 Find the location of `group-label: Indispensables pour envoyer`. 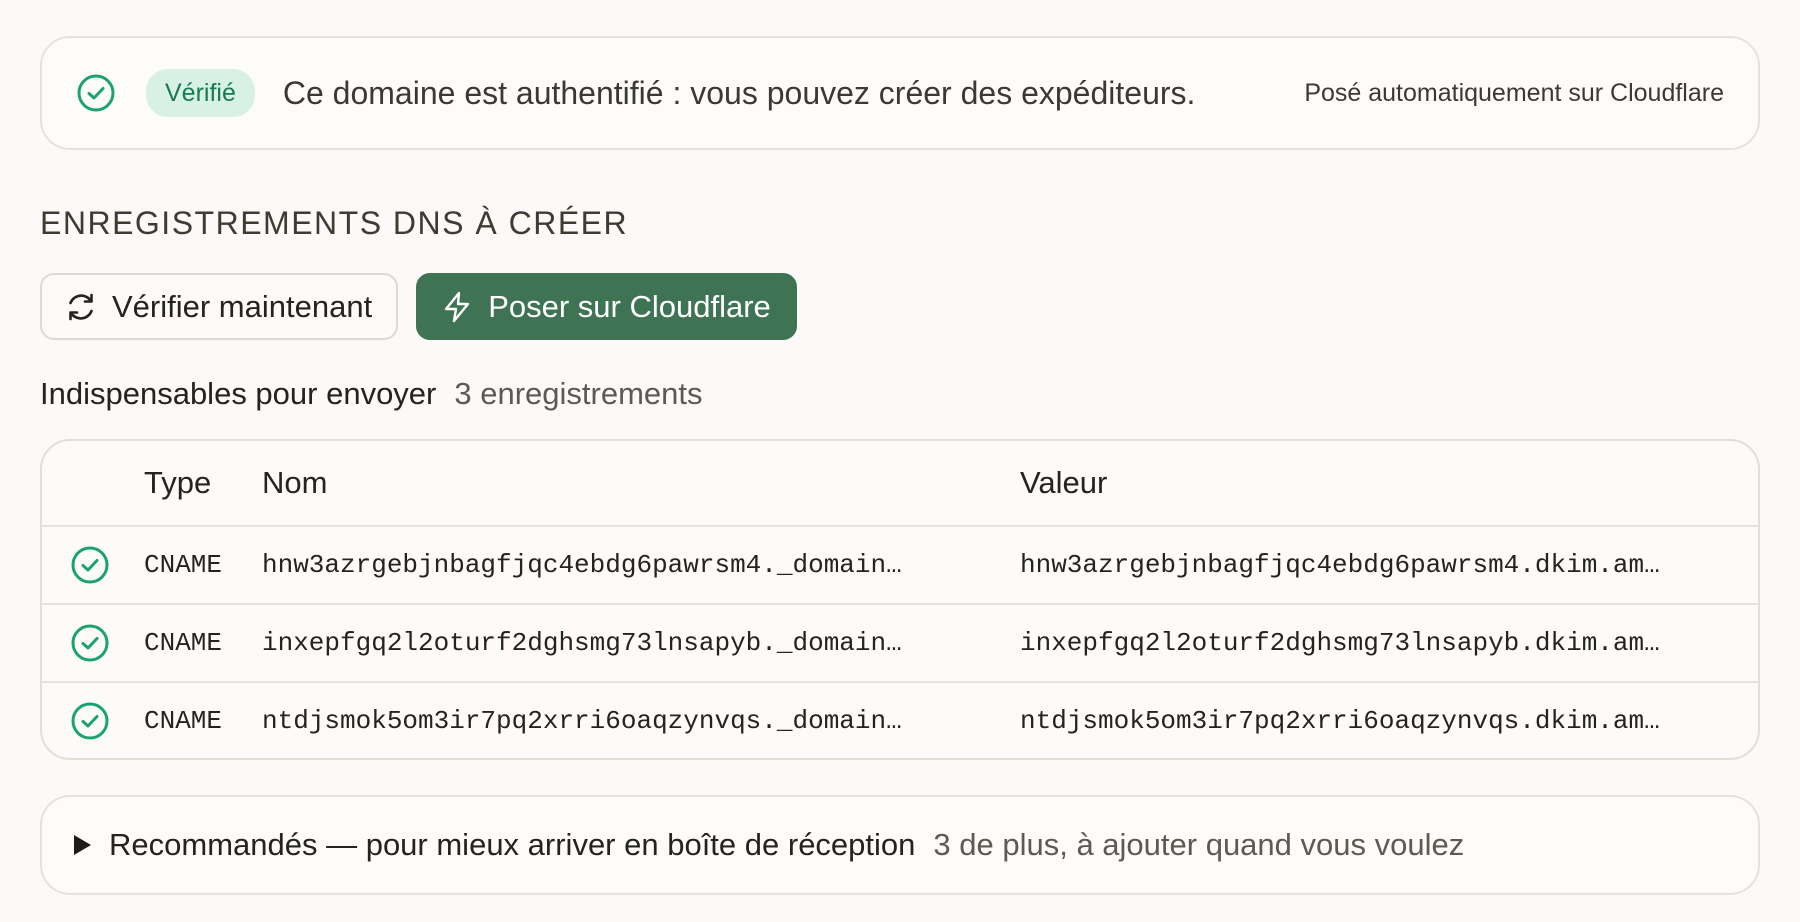

group-label: Indispensables pour envoyer is located at coordinates (238, 393).